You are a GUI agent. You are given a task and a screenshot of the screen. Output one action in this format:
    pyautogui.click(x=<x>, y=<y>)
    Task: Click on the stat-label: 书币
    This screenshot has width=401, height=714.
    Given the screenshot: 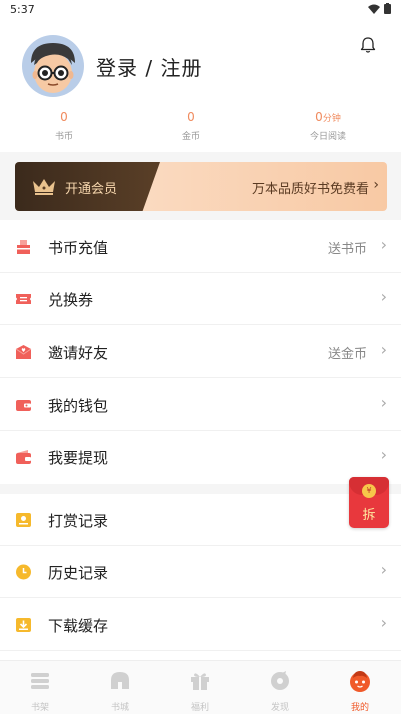 What is the action you would take?
    pyautogui.click(x=63, y=137)
    